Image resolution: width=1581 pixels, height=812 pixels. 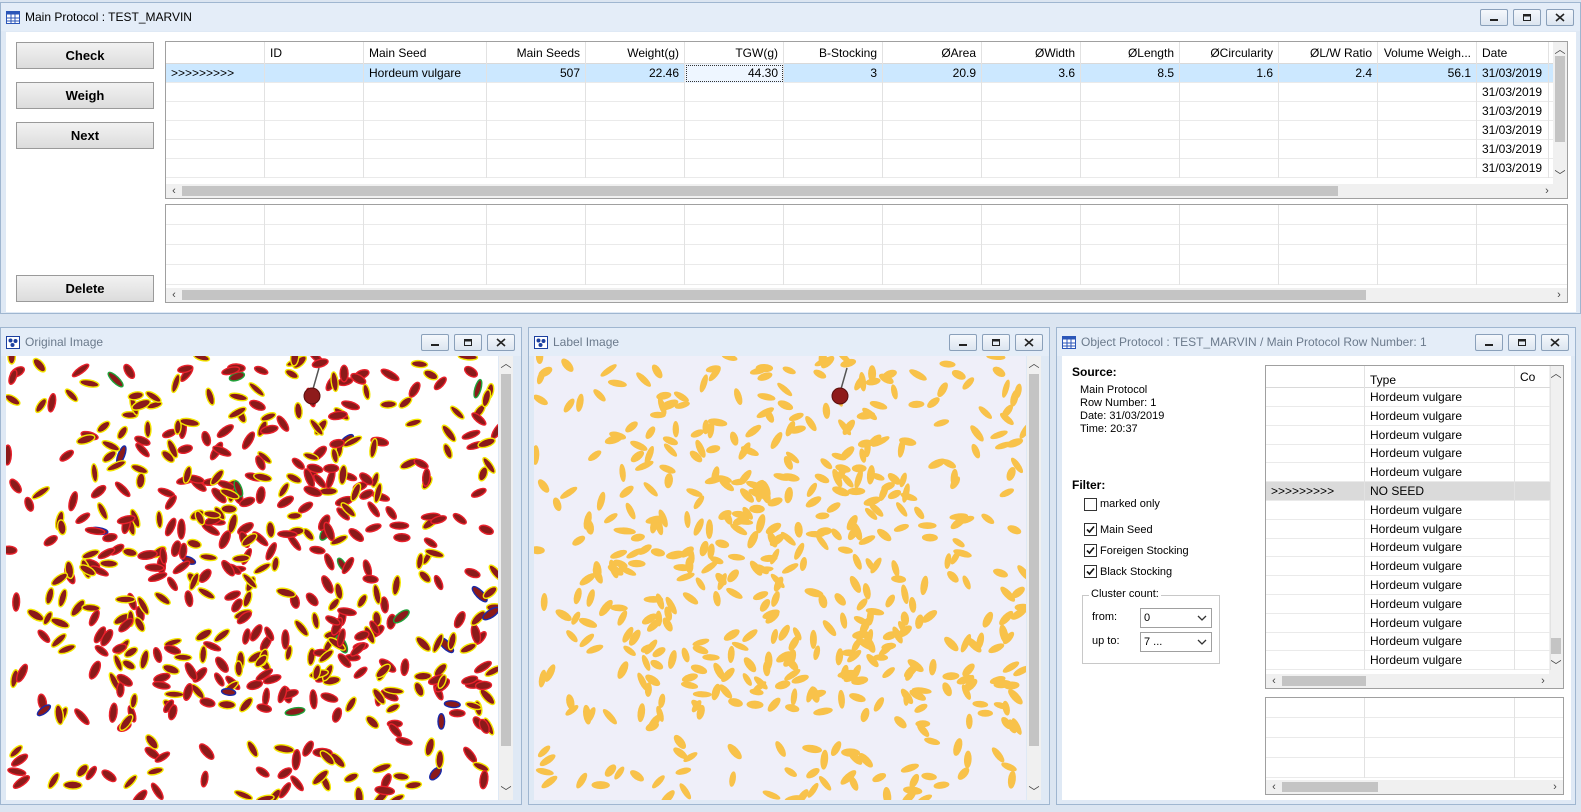 I want to click on column-header-id: ID, so click(x=314, y=53).